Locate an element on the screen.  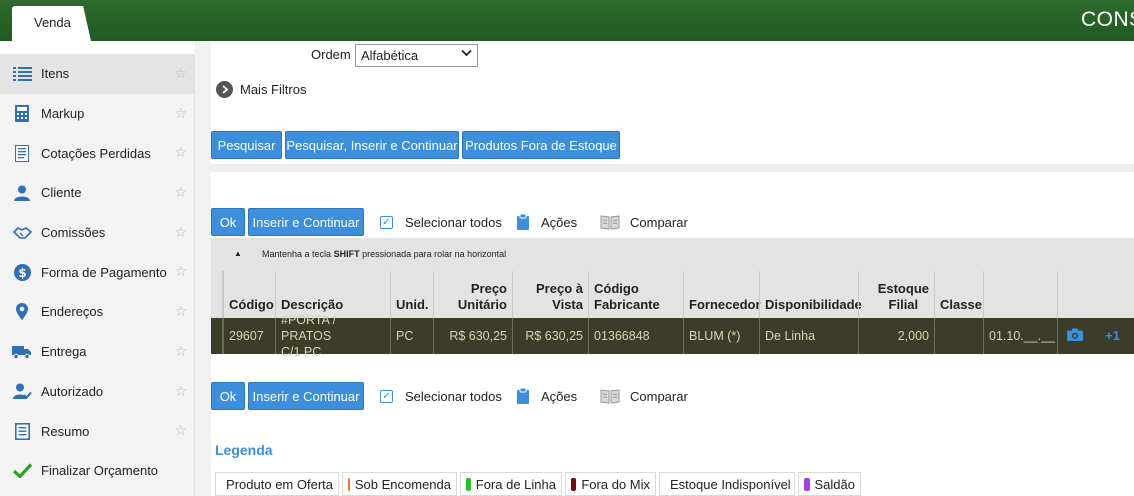
header-line: Preço is located at coordinates (488, 288).